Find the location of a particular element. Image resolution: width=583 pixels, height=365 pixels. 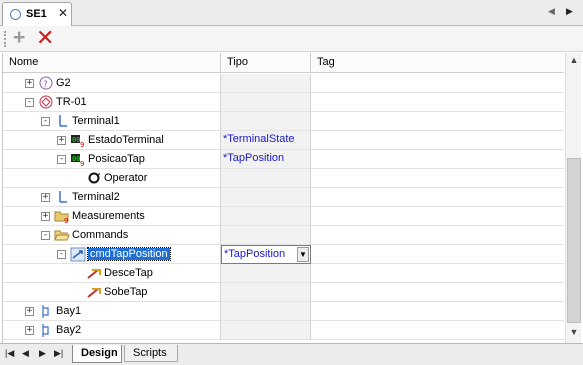

toolbar-grip is located at coordinates (5, 39).